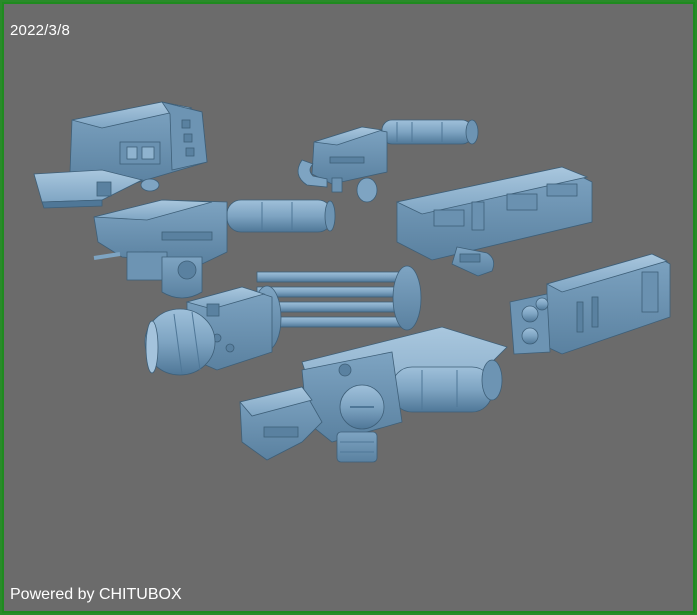 Image resolution: width=697 pixels, height=615 pixels. Describe the element at coordinates (373, 394) in the screenshot. I see `model-heavy-bolter` at that location.